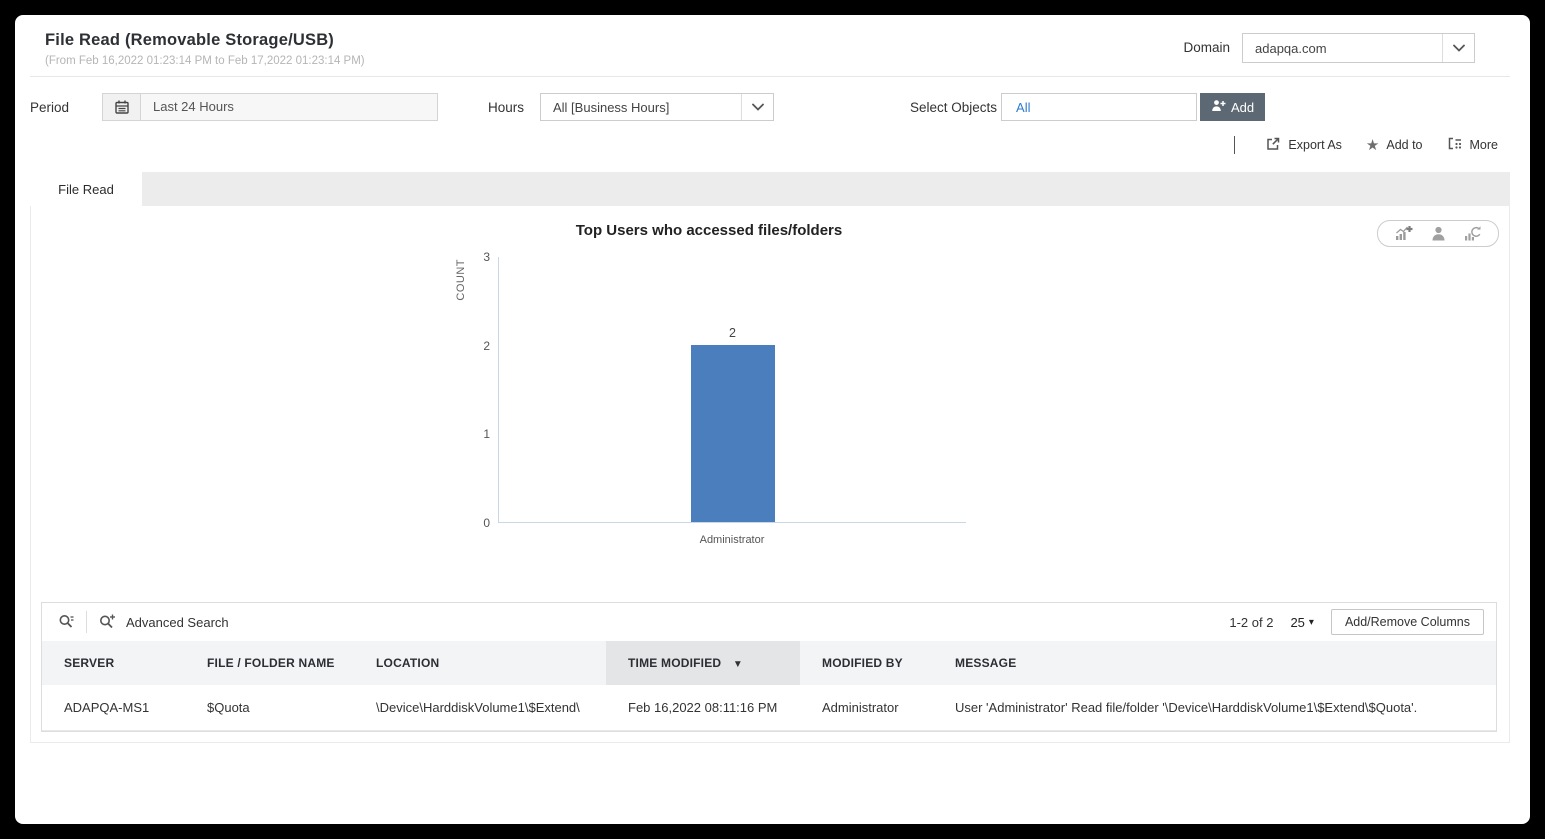 Image resolution: width=1545 pixels, height=839 pixels. Describe the element at coordinates (486, 434) in the screenshot. I see `y-tick-label: 1` at that location.